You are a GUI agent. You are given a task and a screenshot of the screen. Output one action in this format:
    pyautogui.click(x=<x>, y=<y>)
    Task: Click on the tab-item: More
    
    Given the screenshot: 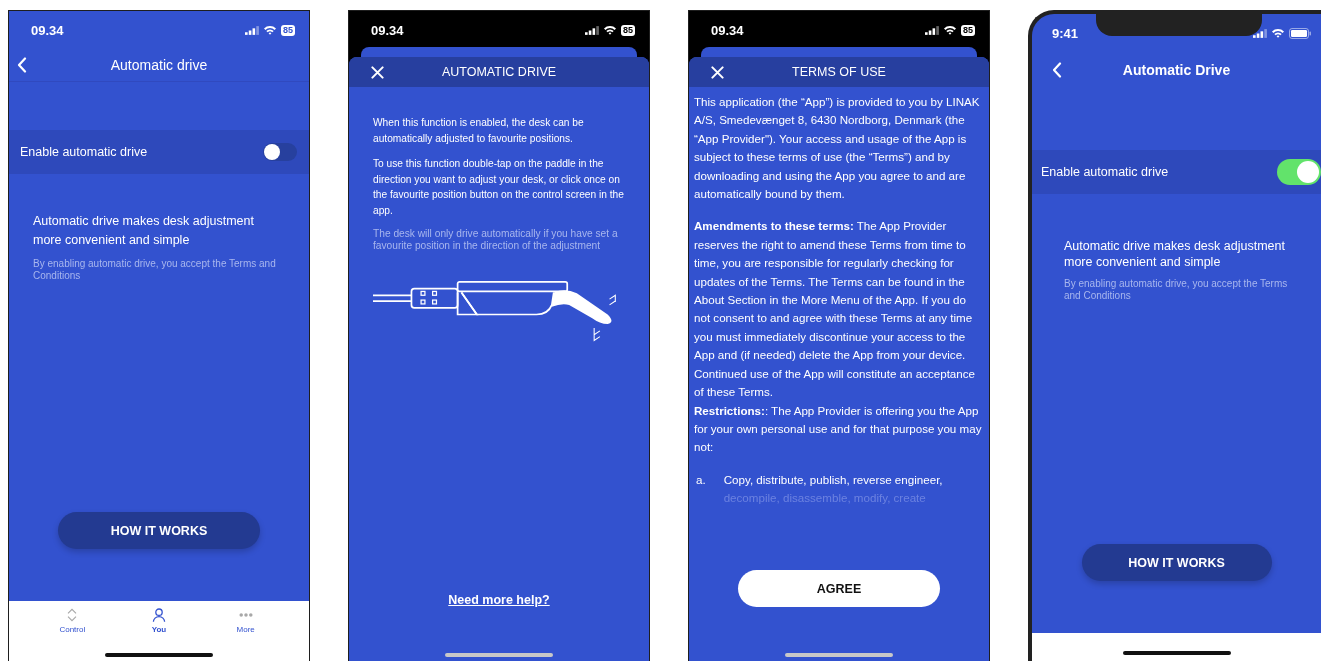 What is the action you would take?
    pyautogui.click(x=245, y=620)
    